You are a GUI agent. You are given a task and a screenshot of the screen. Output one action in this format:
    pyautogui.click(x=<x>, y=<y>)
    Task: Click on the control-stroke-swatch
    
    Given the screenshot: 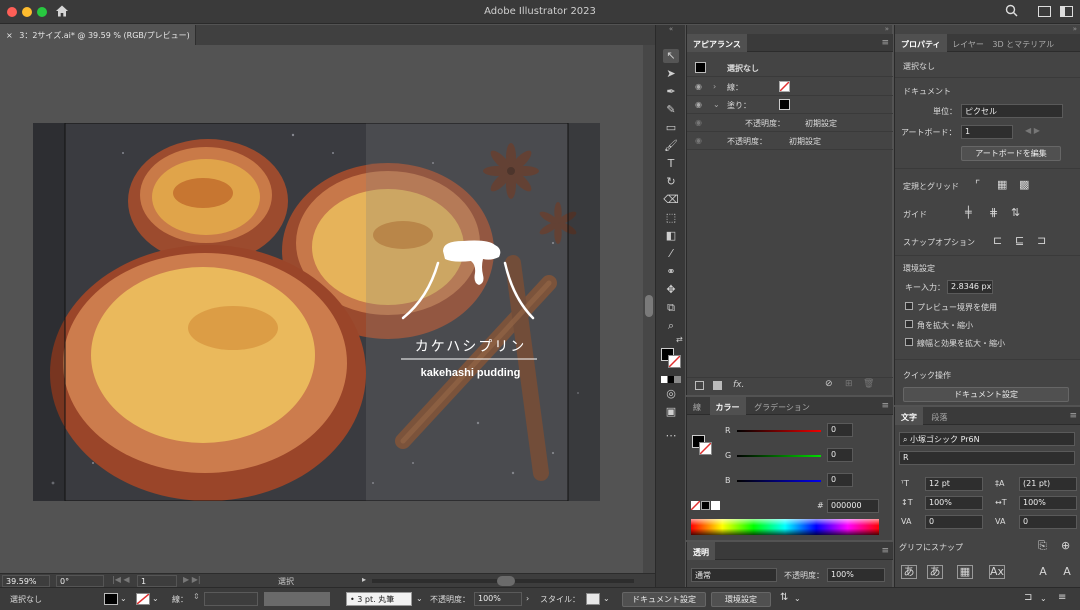 What is the action you would take?
    pyautogui.click(x=143, y=599)
    